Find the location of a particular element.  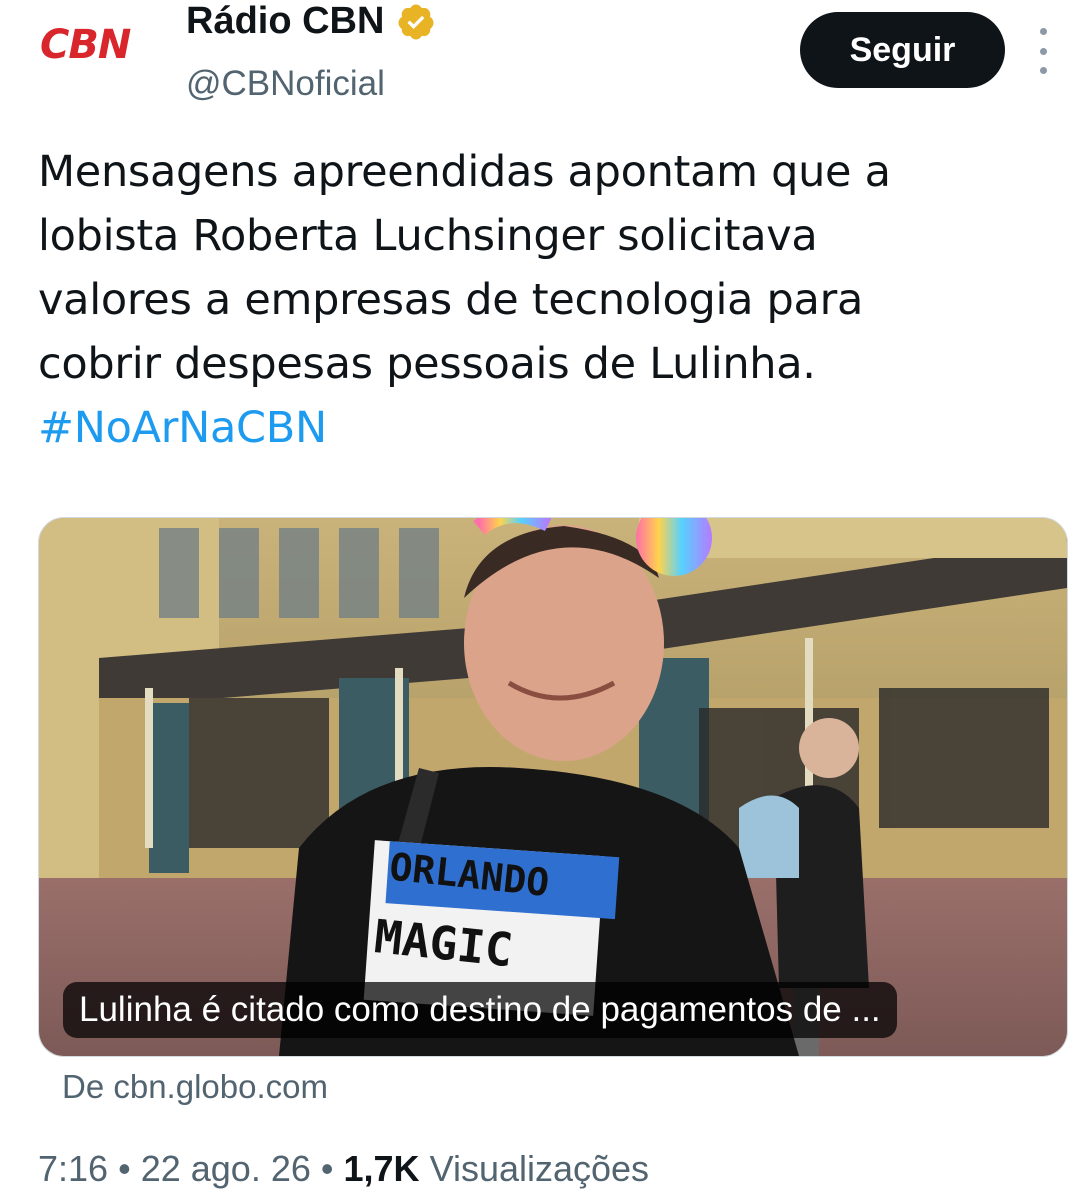

tweet-meta: 7:16 • 22 ago. 26 • 1,7K Visualizações is located at coordinates (343, 1169).